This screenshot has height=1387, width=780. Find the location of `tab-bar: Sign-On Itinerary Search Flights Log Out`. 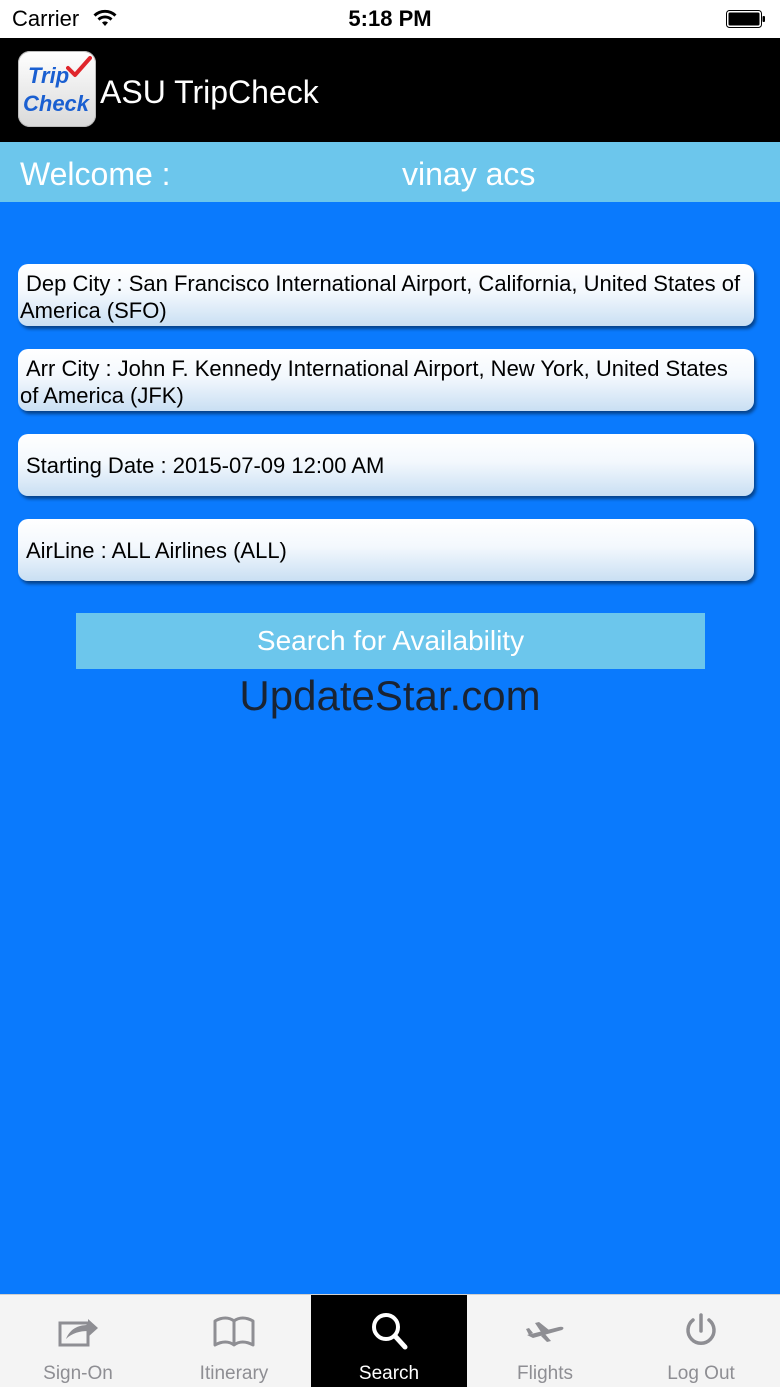

tab-bar: Sign-On Itinerary Search Flights Log Out is located at coordinates (390, 1340).